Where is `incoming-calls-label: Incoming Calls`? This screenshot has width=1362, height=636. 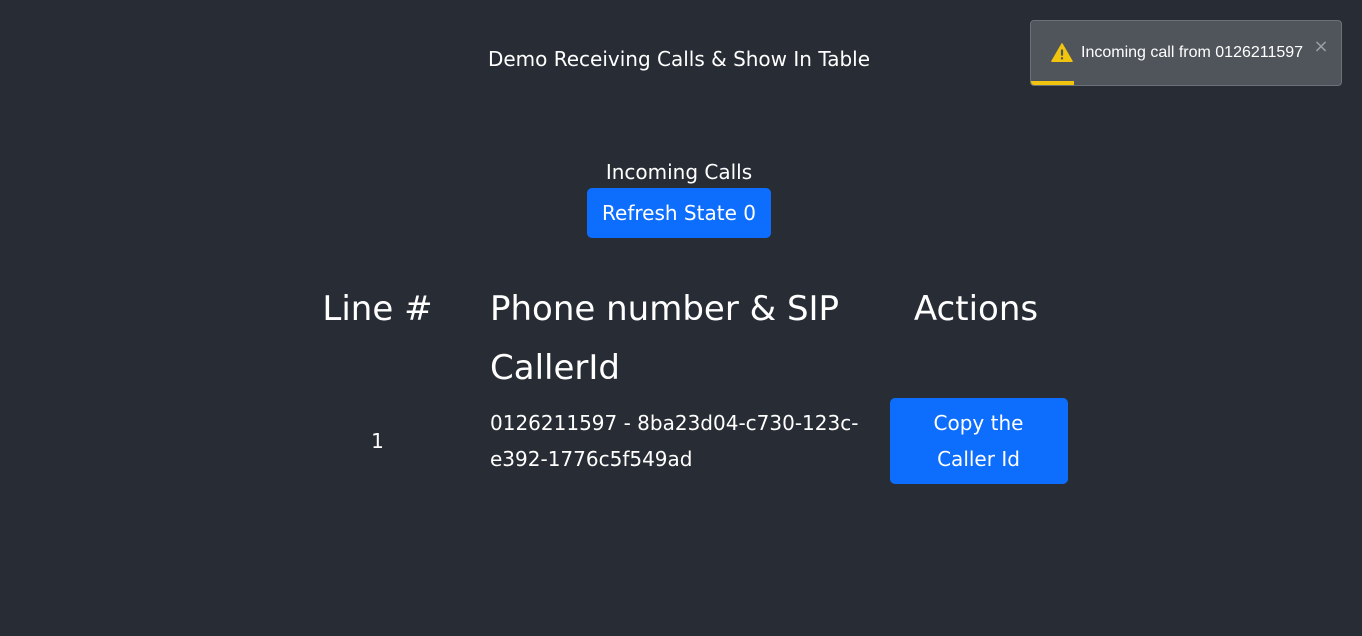
incoming-calls-label: Incoming Calls is located at coordinates (679, 172).